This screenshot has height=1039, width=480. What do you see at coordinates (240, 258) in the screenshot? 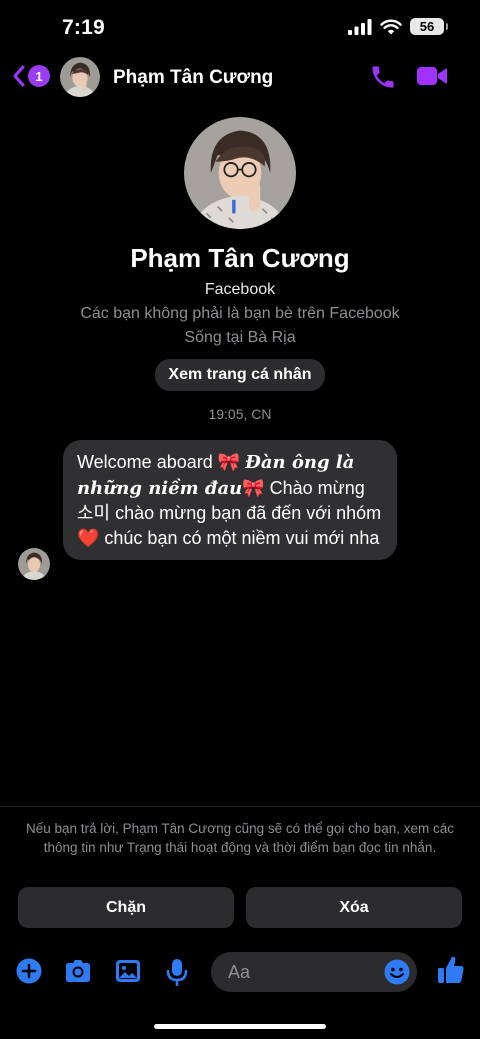
I see `profile-name: Phạm Tân Cương` at bounding box center [240, 258].